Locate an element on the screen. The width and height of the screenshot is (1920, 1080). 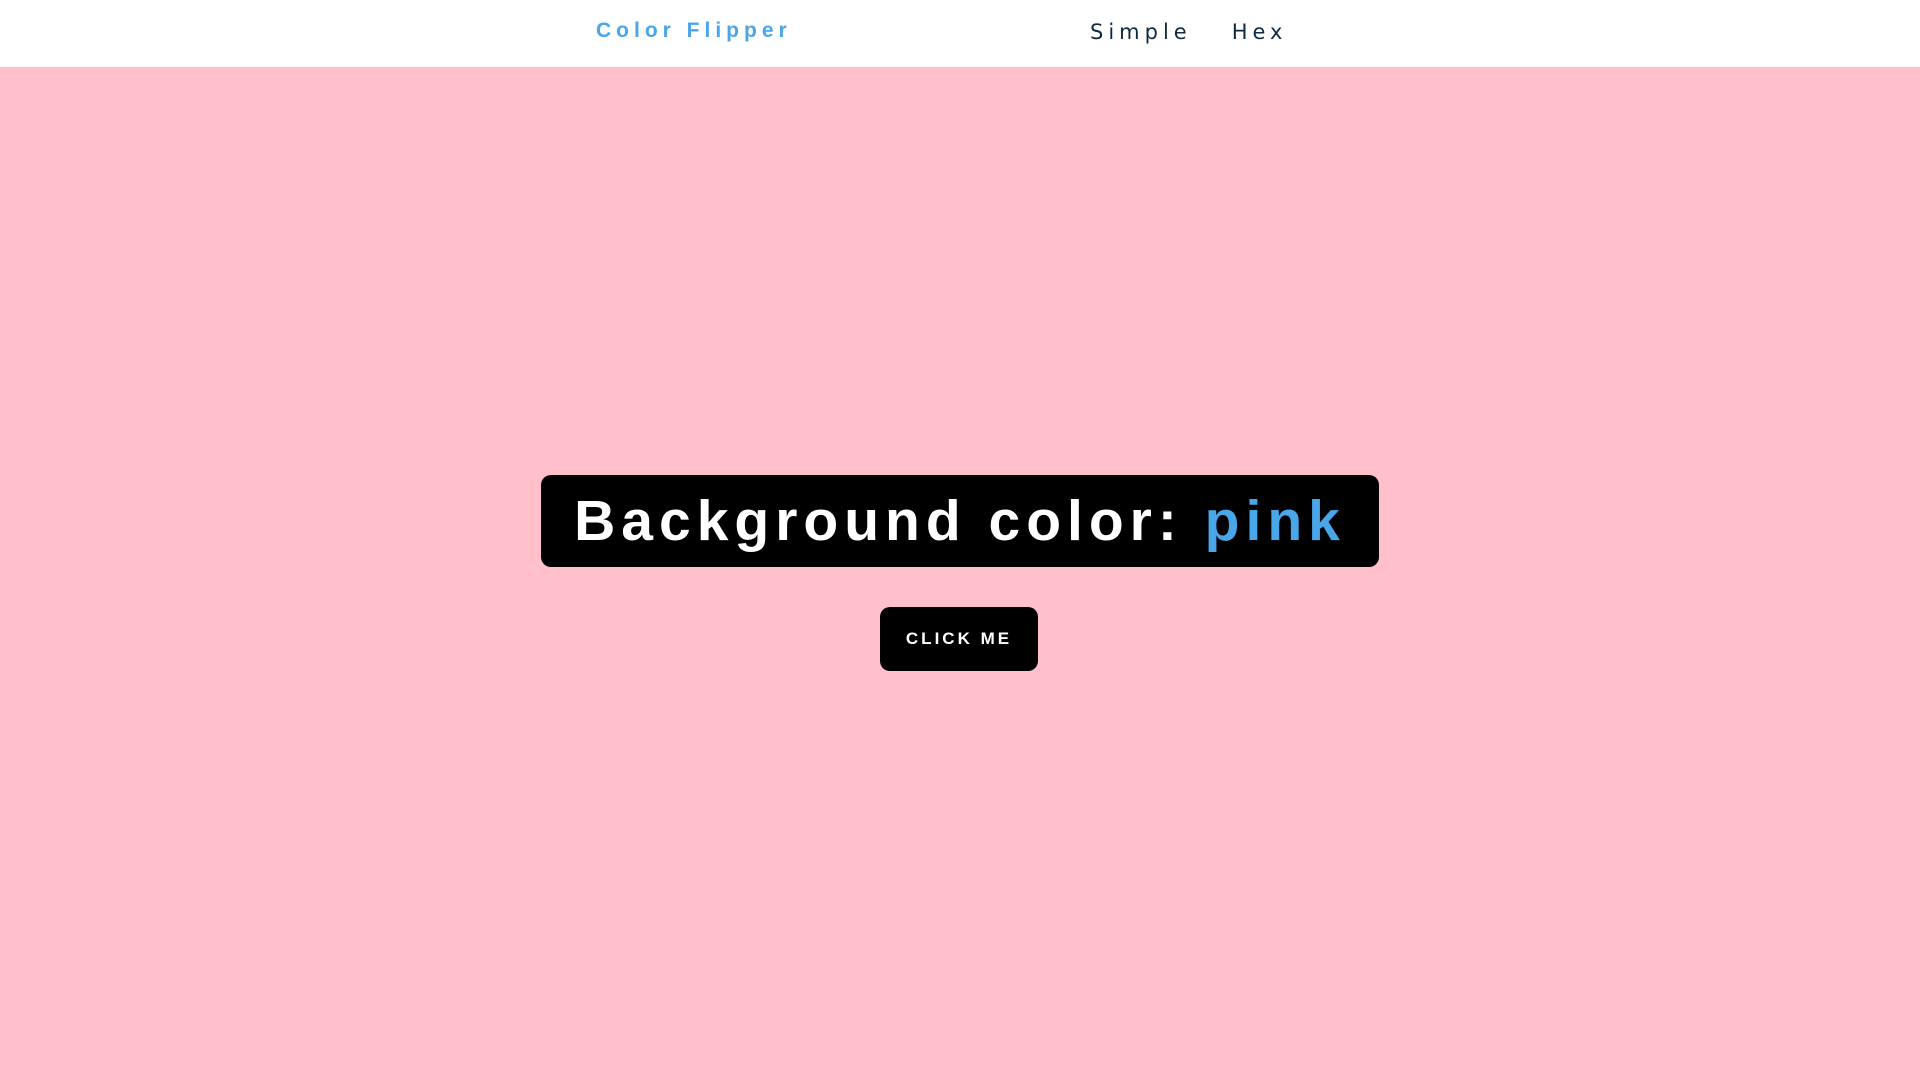
color-display-box: Background color: pink is located at coordinates (960, 521).